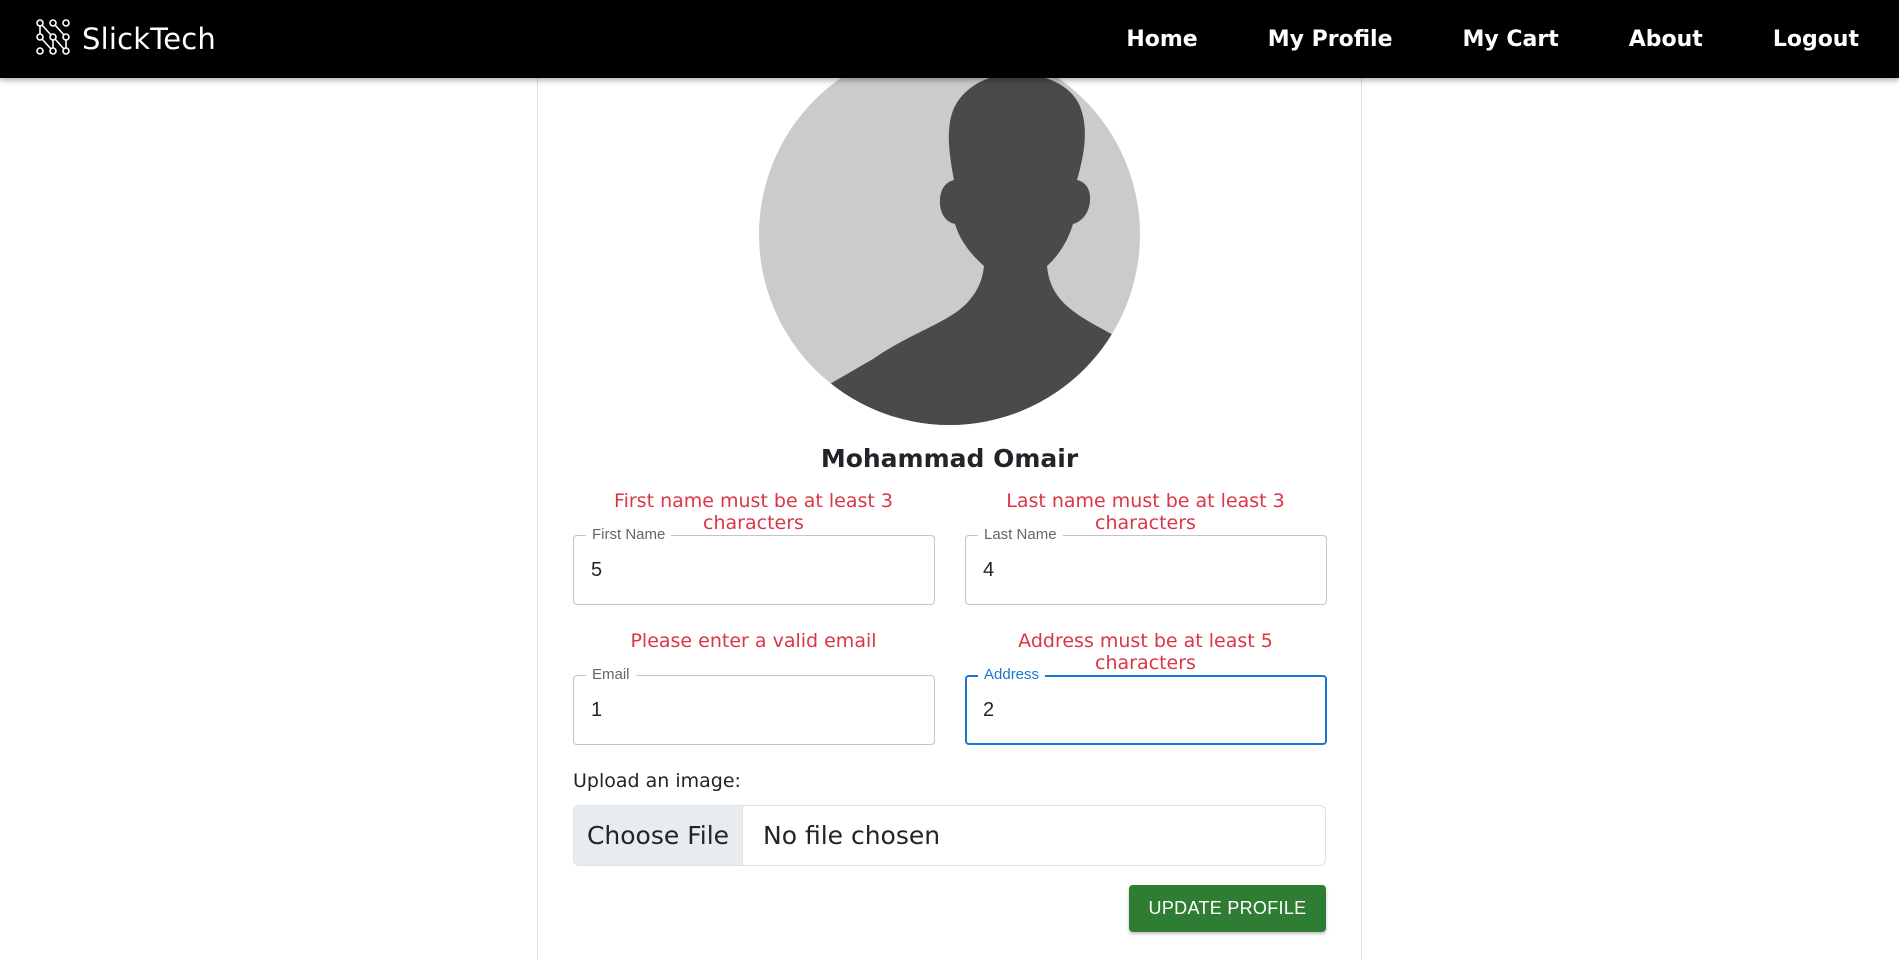 The image size is (1899, 960). What do you see at coordinates (1161, 39) in the screenshot?
I see `nav-home: Home` at bounding box center [1161, 39].